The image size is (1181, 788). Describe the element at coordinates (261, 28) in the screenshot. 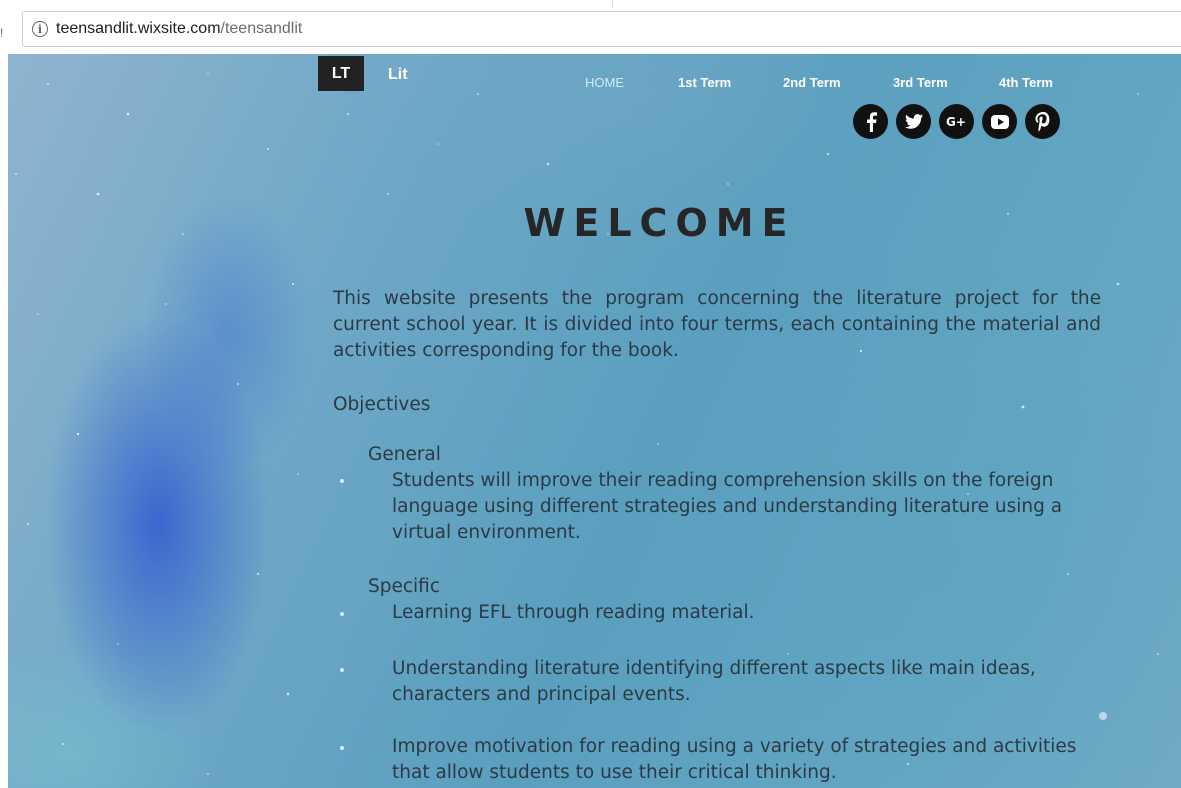

I see `url-path: /teensandlit` at that location.